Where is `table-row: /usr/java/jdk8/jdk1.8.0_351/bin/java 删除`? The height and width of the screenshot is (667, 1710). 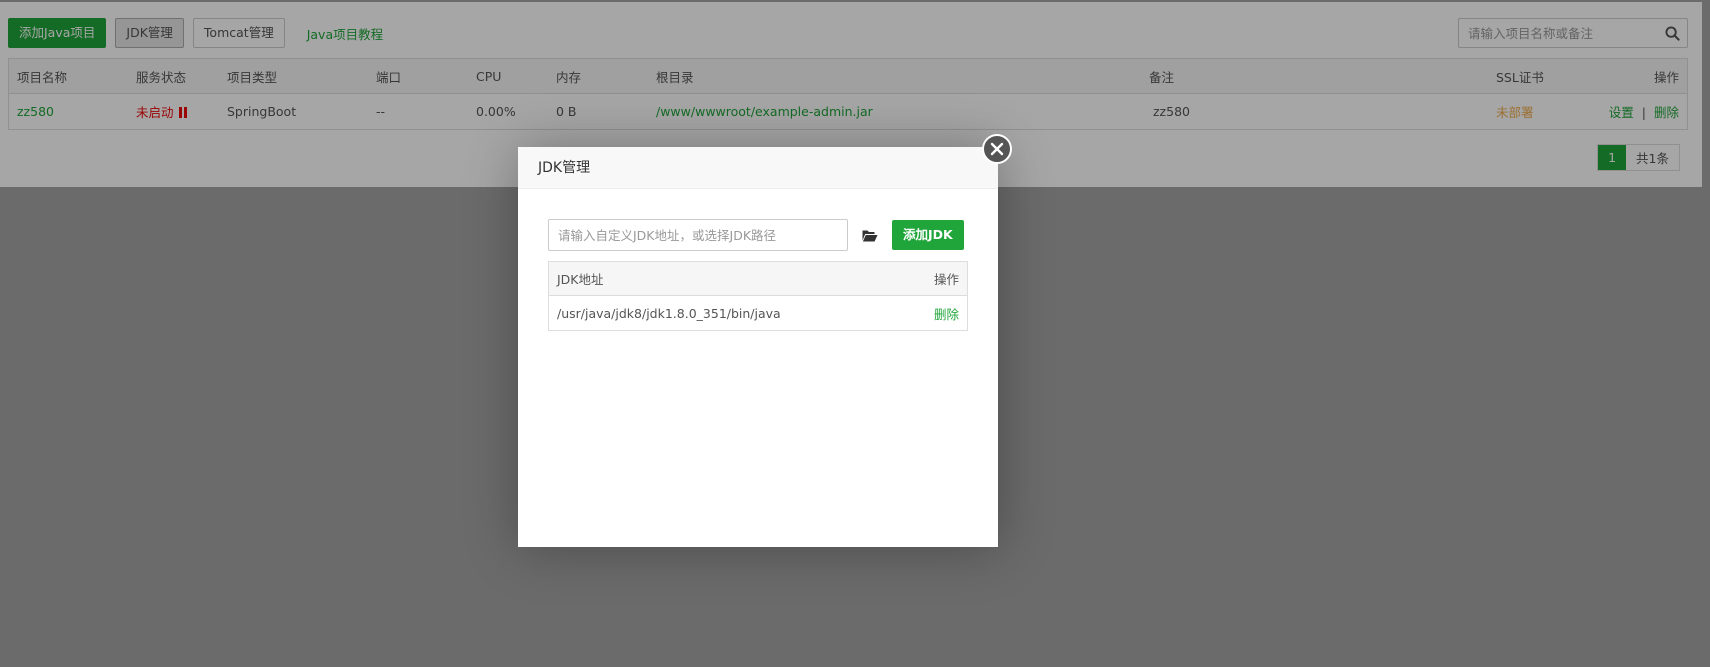
table-row: /usr/java/jdk8/jdk1.8.0_351/bin/java 删除 is located at coordinates (758, 313).